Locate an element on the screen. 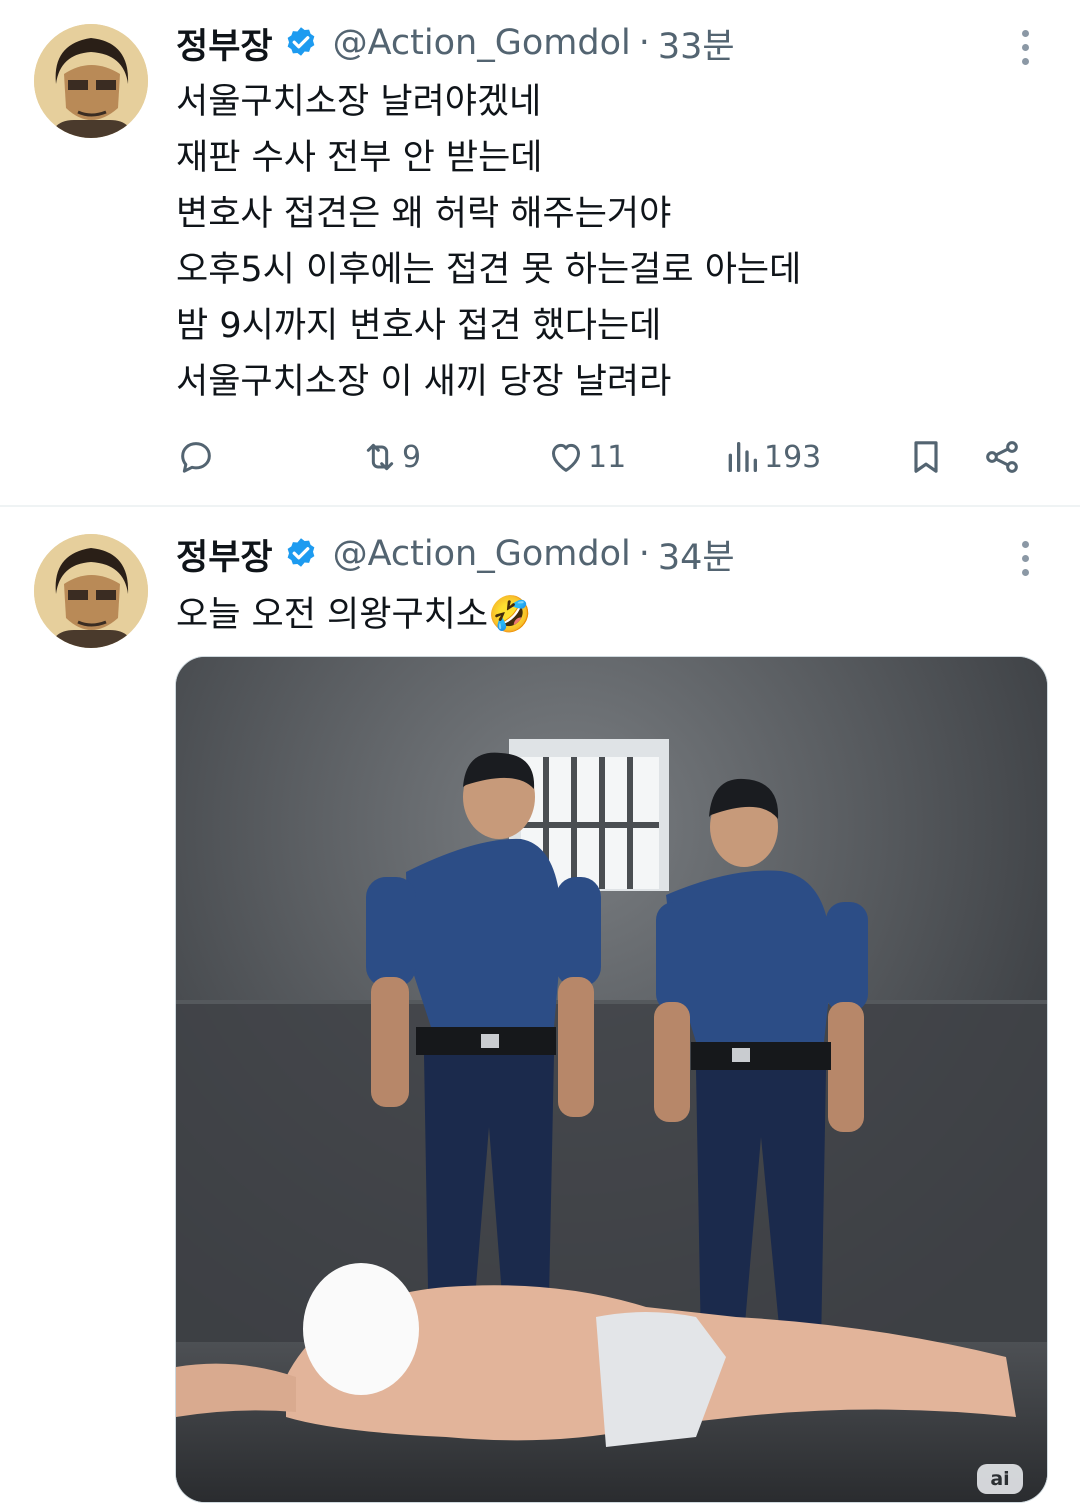 The image size is (1080, 1504). tweet-text-line: 밤 9시까지 변호사 접견 했다는데 is located at coordinates (419, 326).